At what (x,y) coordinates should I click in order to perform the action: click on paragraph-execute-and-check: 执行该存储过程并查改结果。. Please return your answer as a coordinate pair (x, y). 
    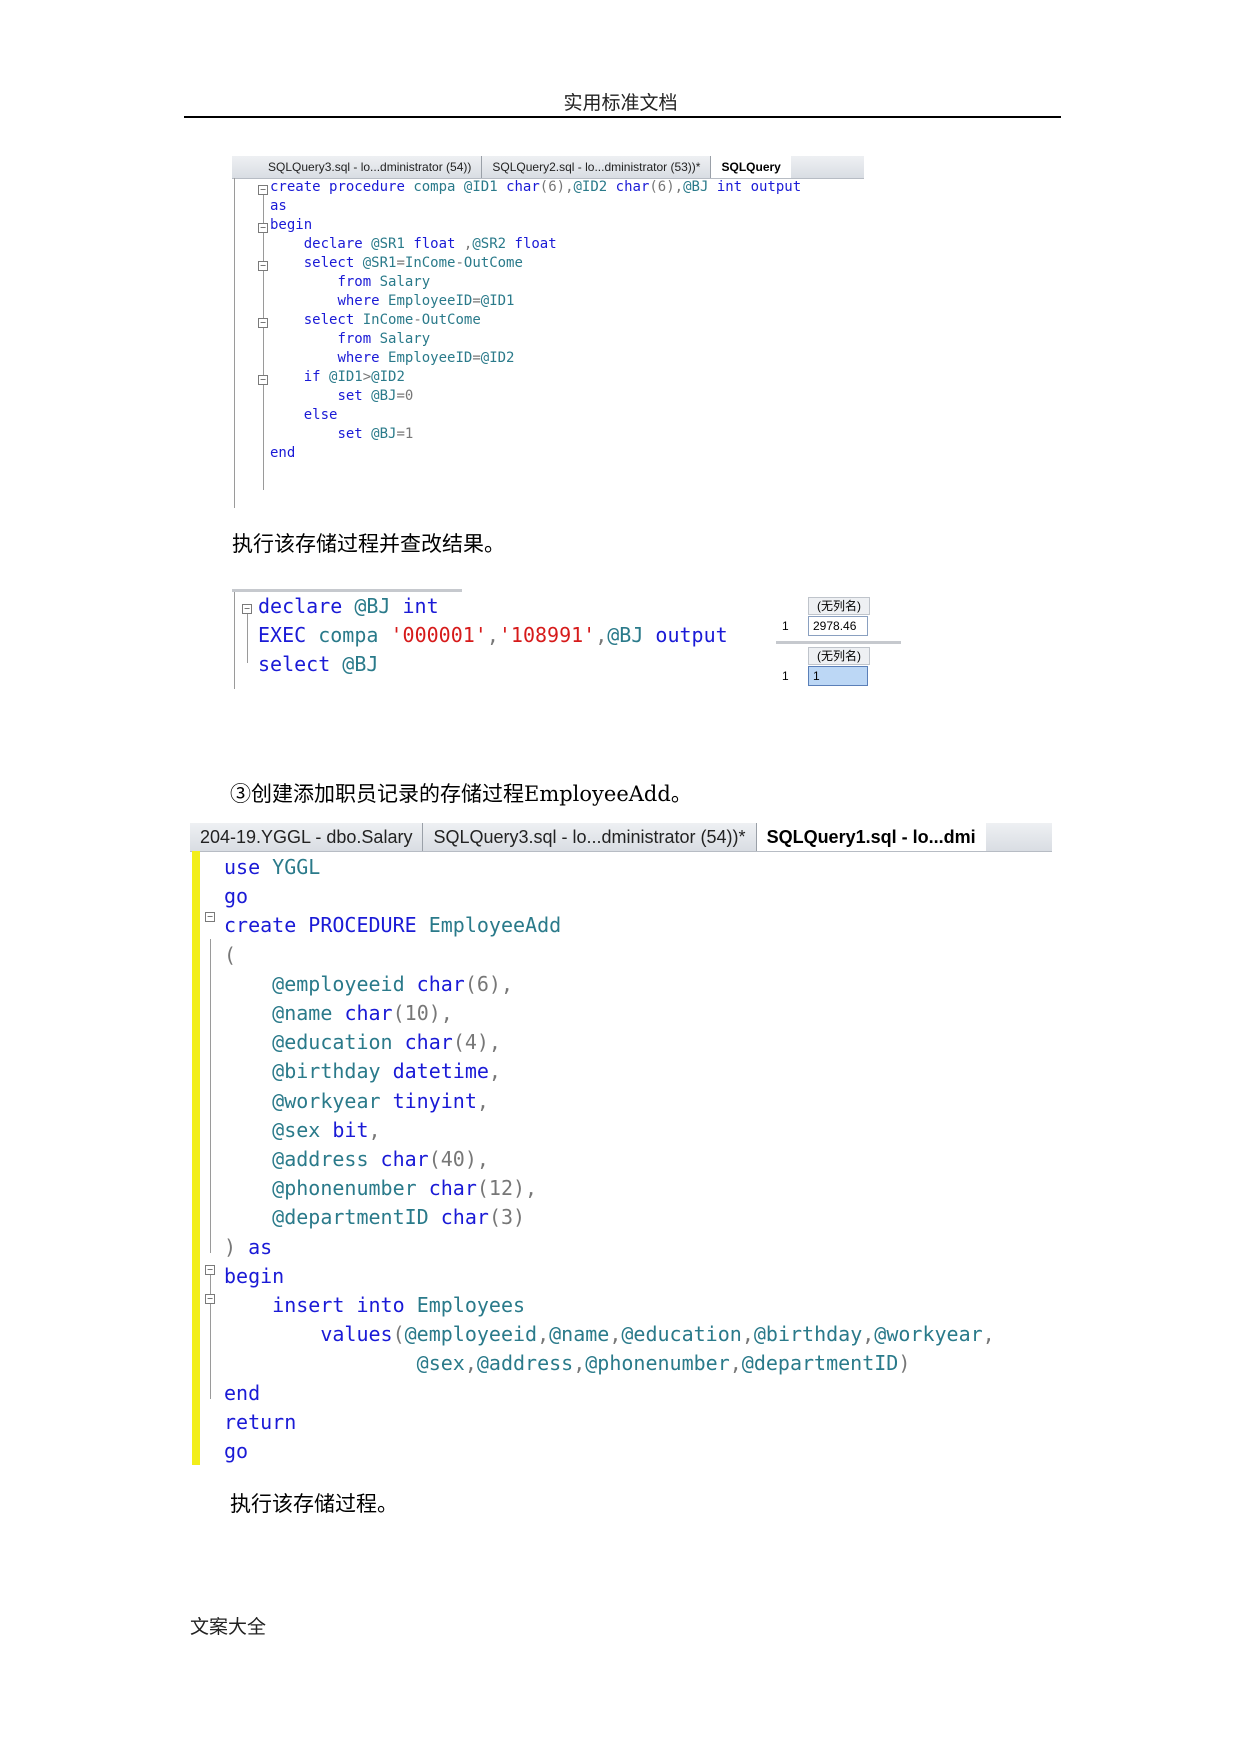
    Looking at the image, I should click on (368, 544).